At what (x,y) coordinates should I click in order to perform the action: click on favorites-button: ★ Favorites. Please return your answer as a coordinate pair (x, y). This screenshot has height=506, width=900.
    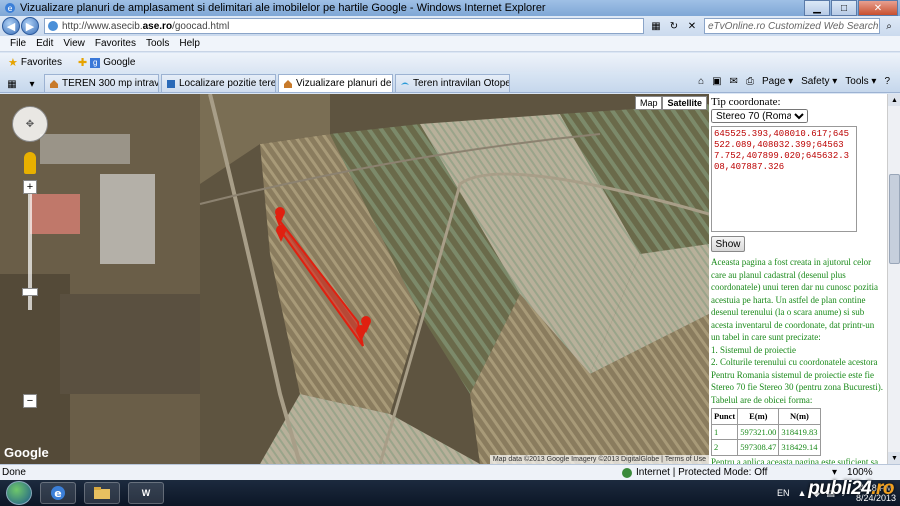
    Looking at the image, I should click on (35, 62).